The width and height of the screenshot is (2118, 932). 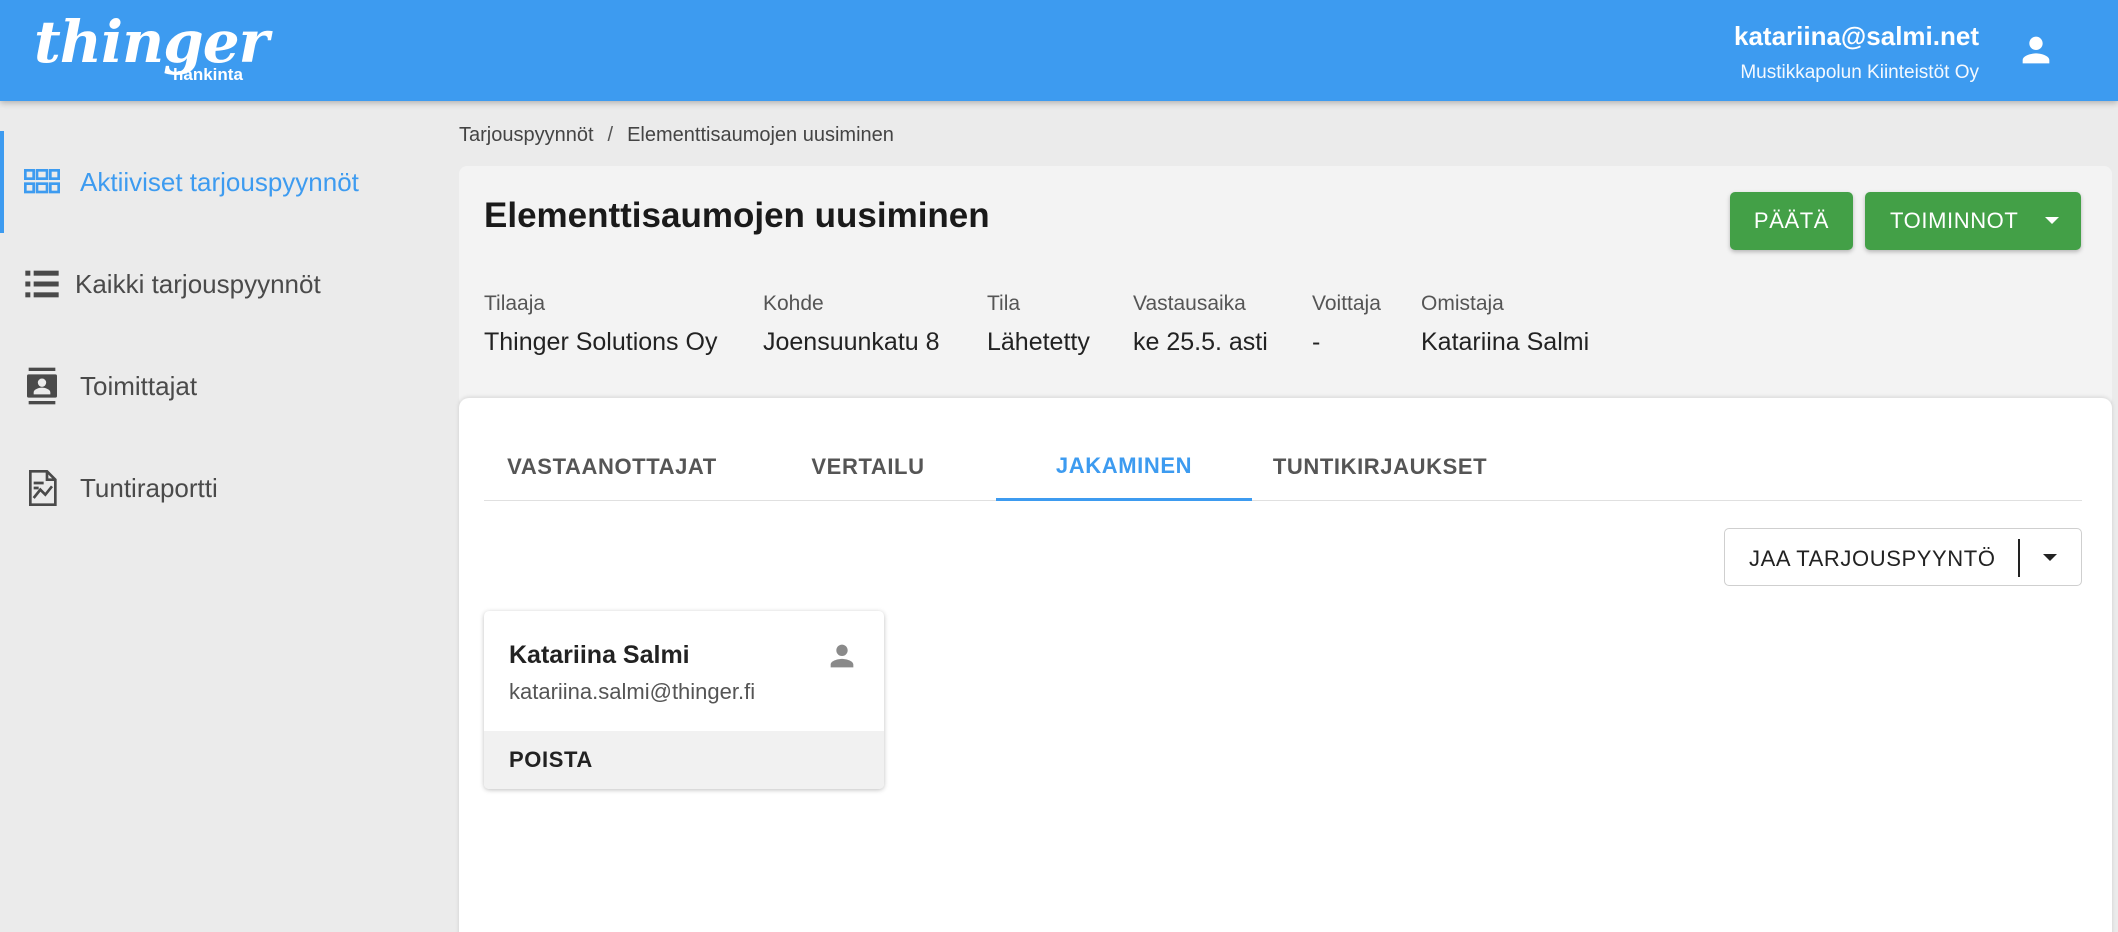 What do you see at coordinates (632, 691) in the screenshot?
I see `shared-user-email: katariina.salmi@thinger.fi` at bounding box center [632, 691].